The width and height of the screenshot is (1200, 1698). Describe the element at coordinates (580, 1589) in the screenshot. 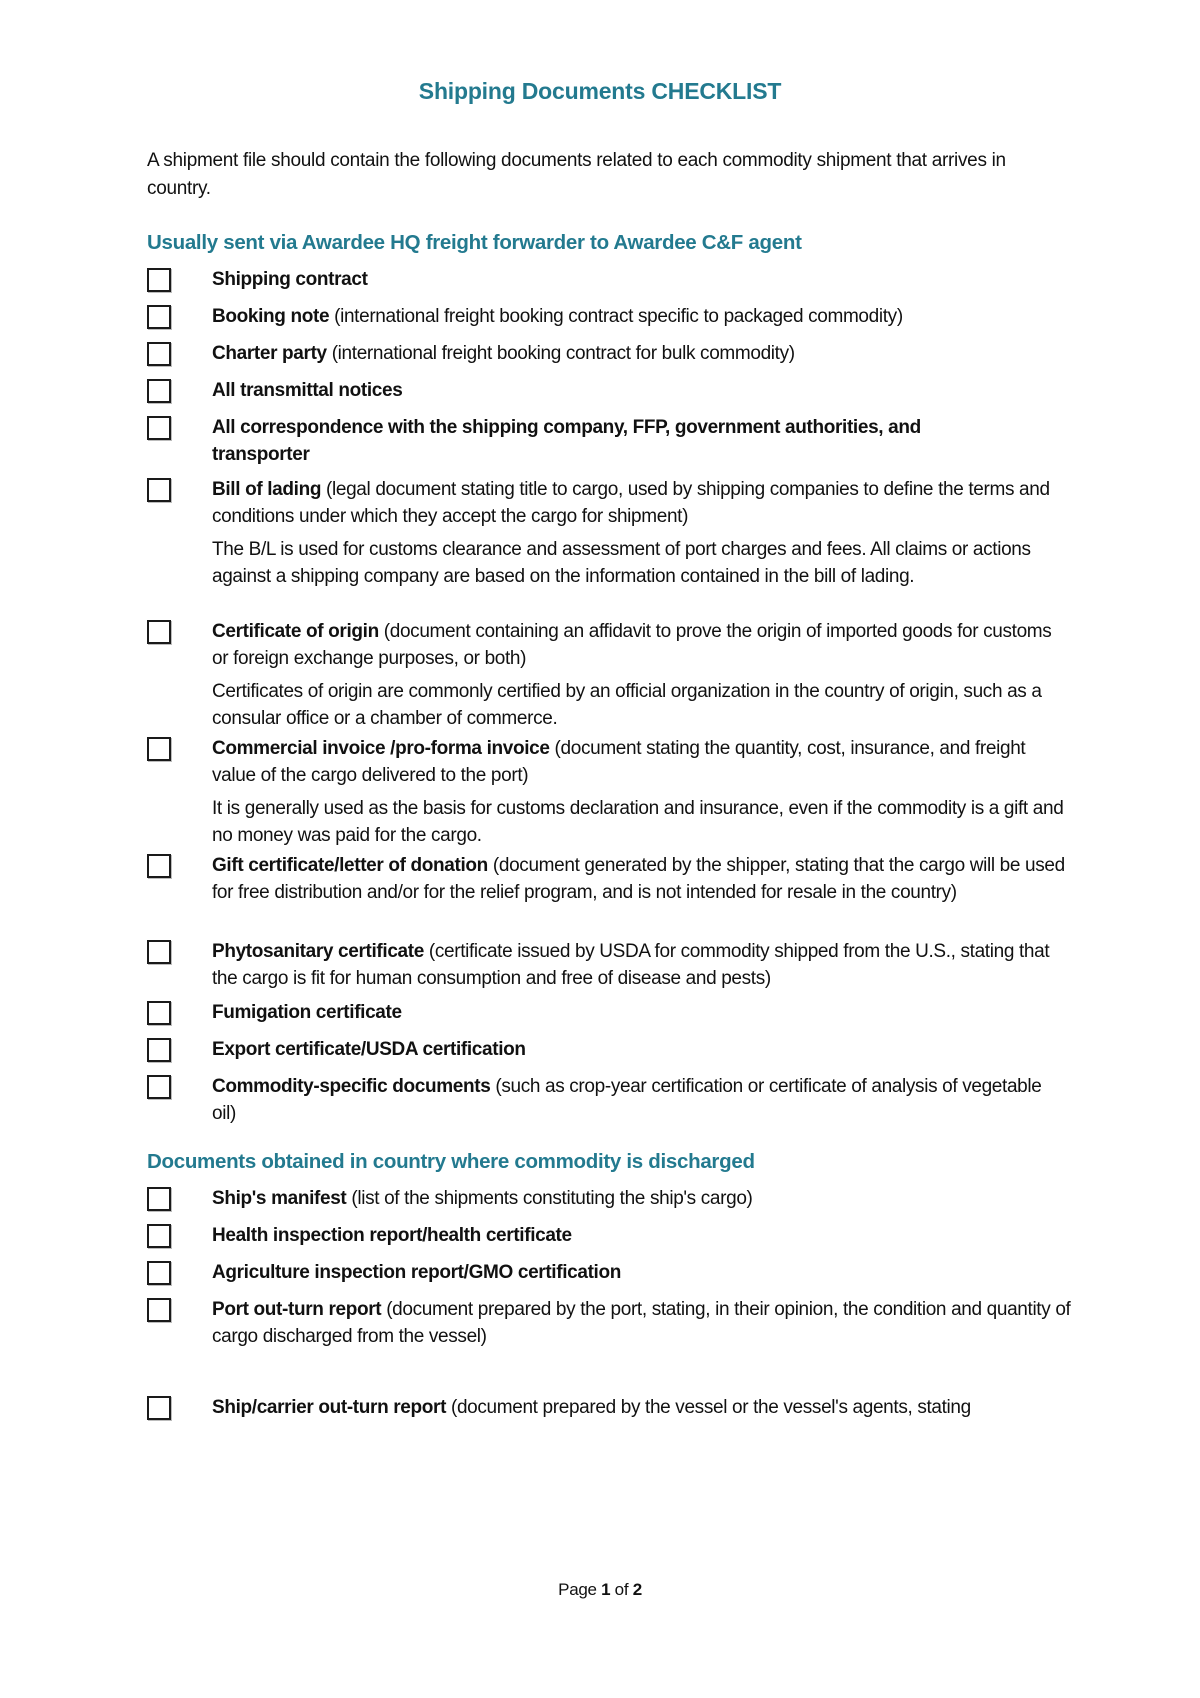

I see `page-label: Page` at that location.